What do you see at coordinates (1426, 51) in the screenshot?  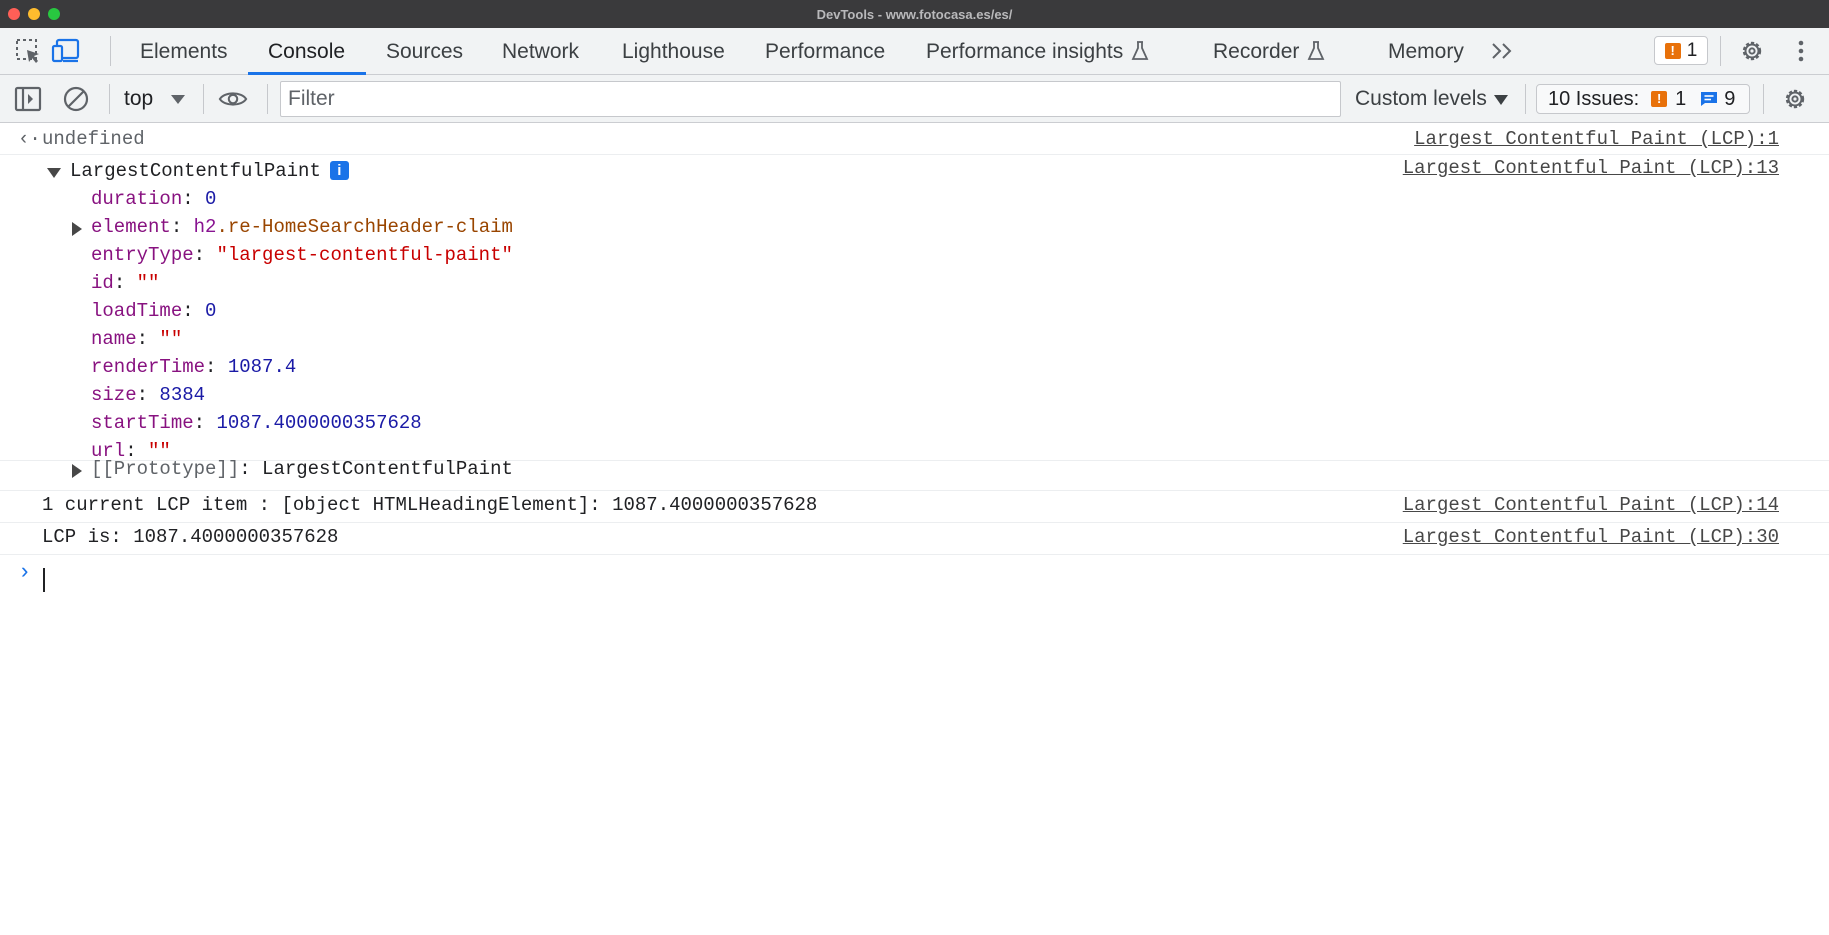 I see `tab-memory: Memory` at bounding box center [1426, 51].